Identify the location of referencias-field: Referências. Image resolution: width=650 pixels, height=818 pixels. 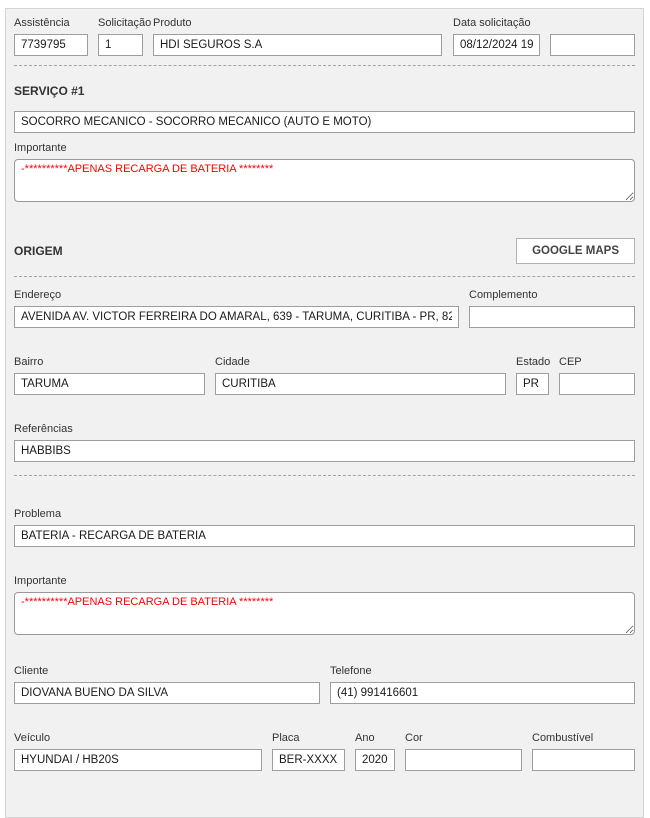
(324, 442).